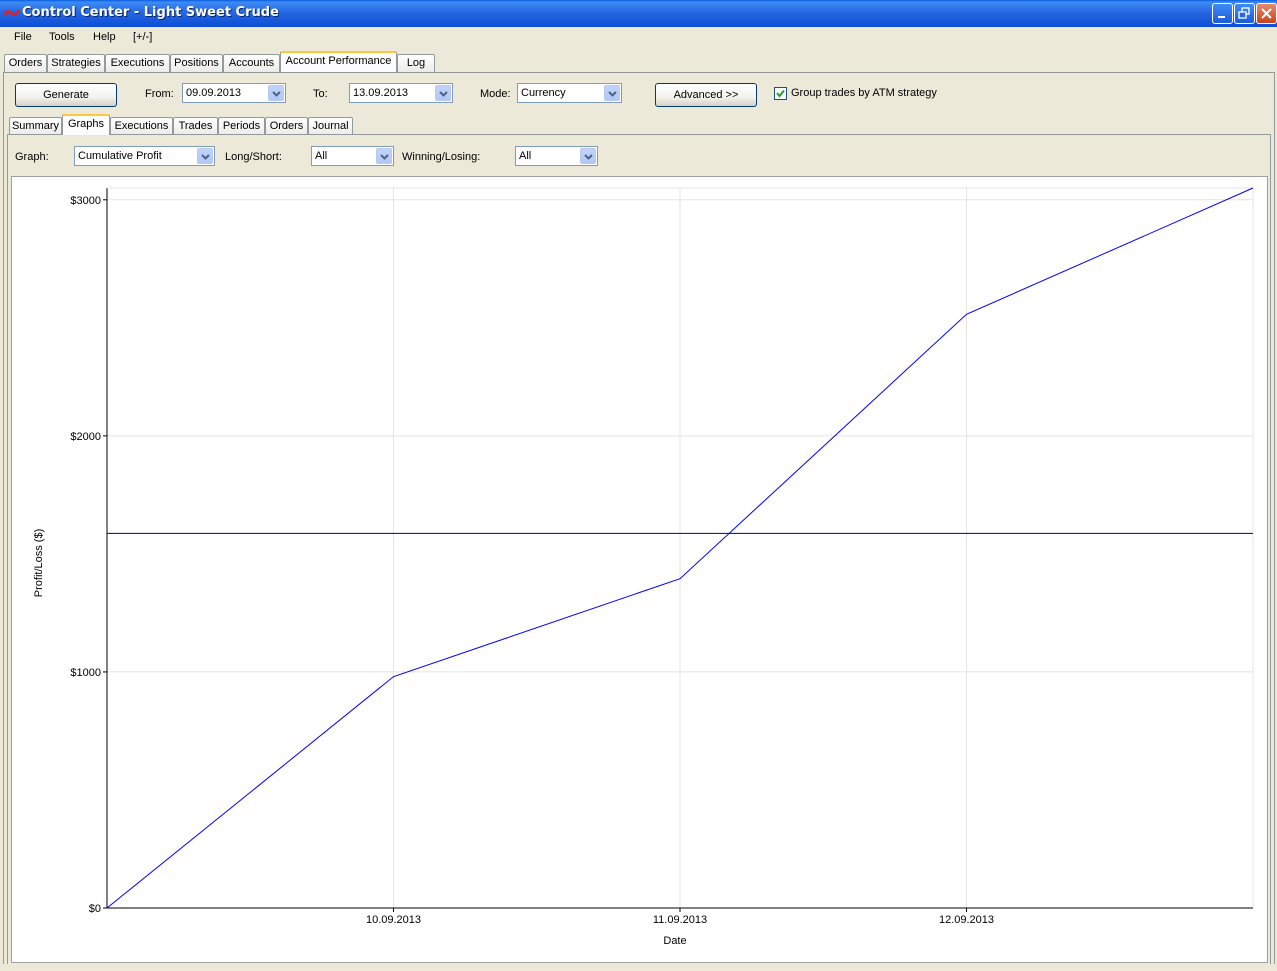  I want to click on close-button, so click(1266, 13).